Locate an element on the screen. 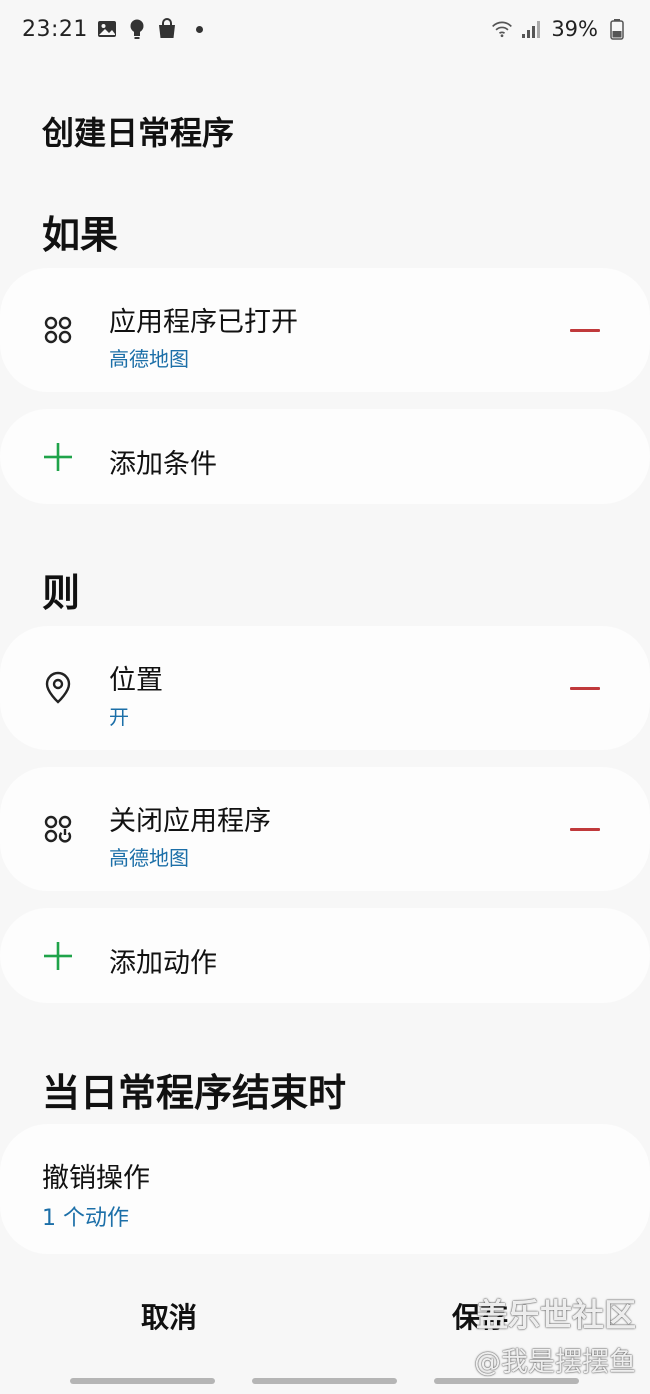  condition-title: 应用程序已打开 is located at coordinates (203, 322).